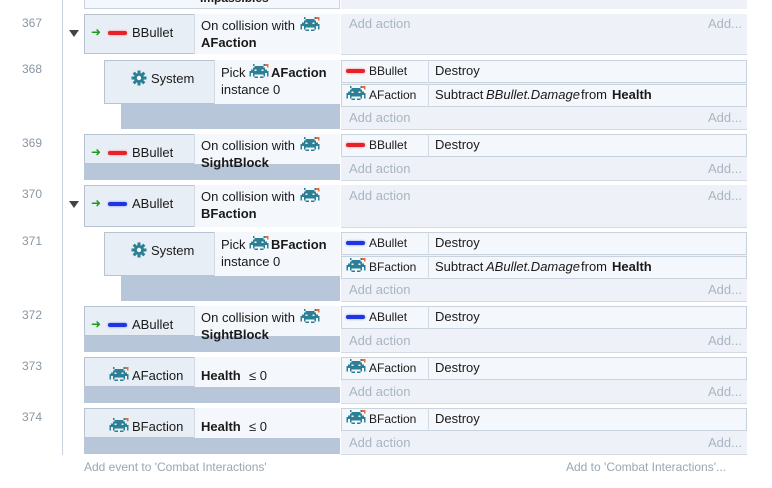 The height and width of the screenshot is (488, 772). I want to click on event-number: 368, so click(31, 69).